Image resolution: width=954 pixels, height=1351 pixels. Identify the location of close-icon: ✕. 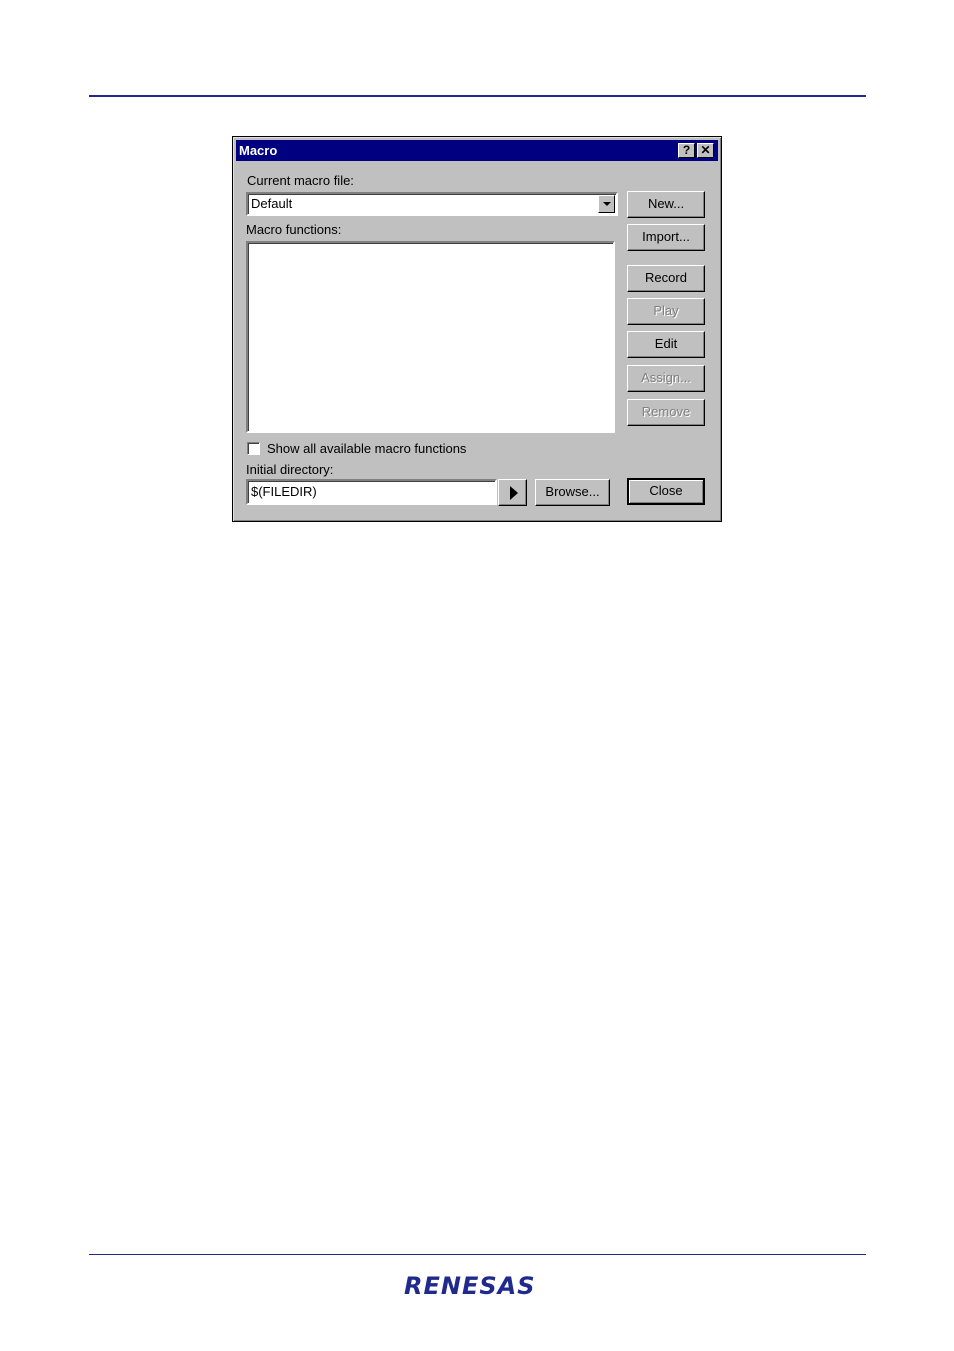
(705, 150).